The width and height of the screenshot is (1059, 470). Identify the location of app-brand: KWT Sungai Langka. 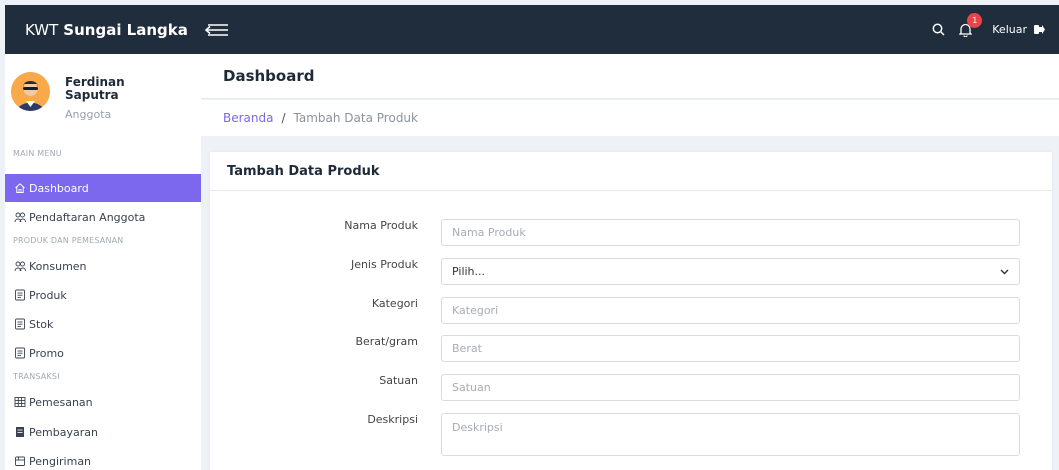
(96, 30).